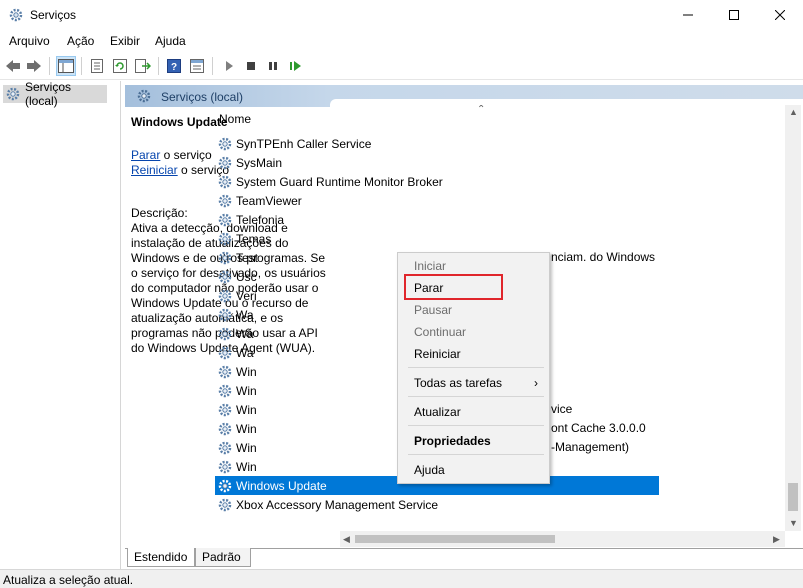  I want to click on status-bar: Atualiza a seleção atual., so click(401, 578).